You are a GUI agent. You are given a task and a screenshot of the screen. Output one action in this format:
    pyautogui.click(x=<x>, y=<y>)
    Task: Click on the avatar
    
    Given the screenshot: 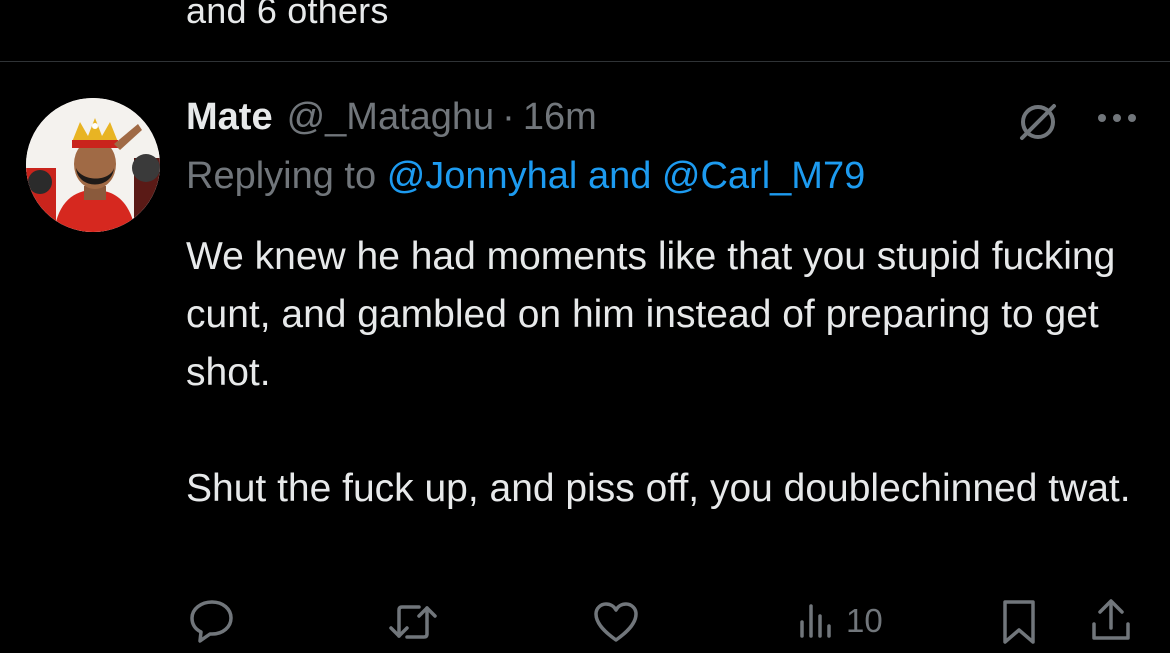 What is the action you would take?
    pyautogui.click(x=93, y=165)
    